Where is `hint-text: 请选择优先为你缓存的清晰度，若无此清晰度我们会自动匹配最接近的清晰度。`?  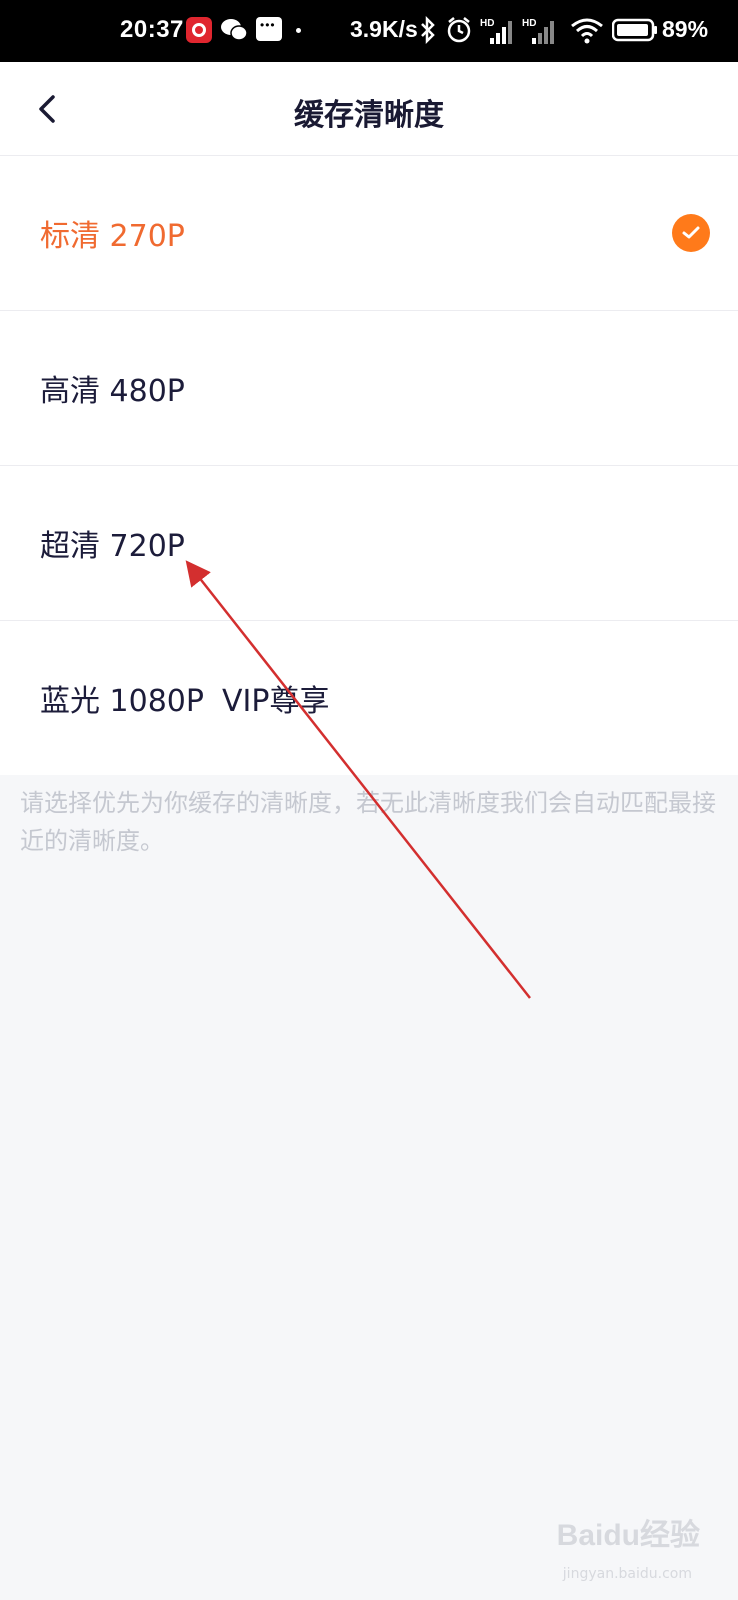
hint-text: 请选择优先为你缓存的清晰度，若无此清晰度我们会自动匹配最接近的清晰度。 is located at coordinates (368, 822).